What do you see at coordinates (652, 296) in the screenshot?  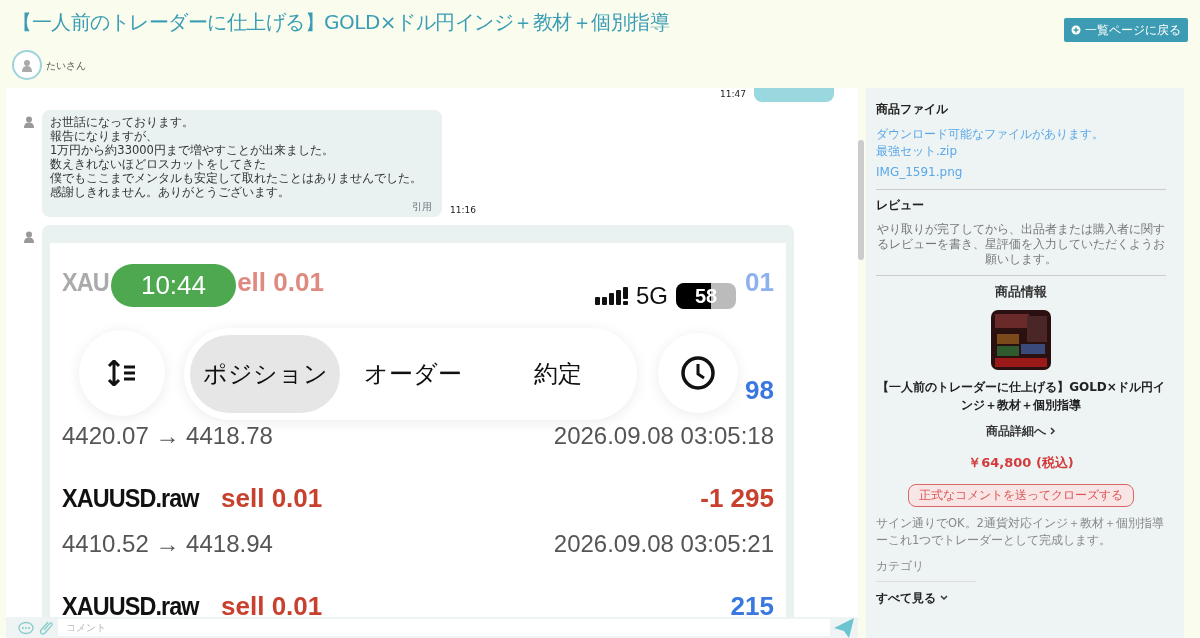 I see `network-label: 5G` at bounding box center [652, 296].